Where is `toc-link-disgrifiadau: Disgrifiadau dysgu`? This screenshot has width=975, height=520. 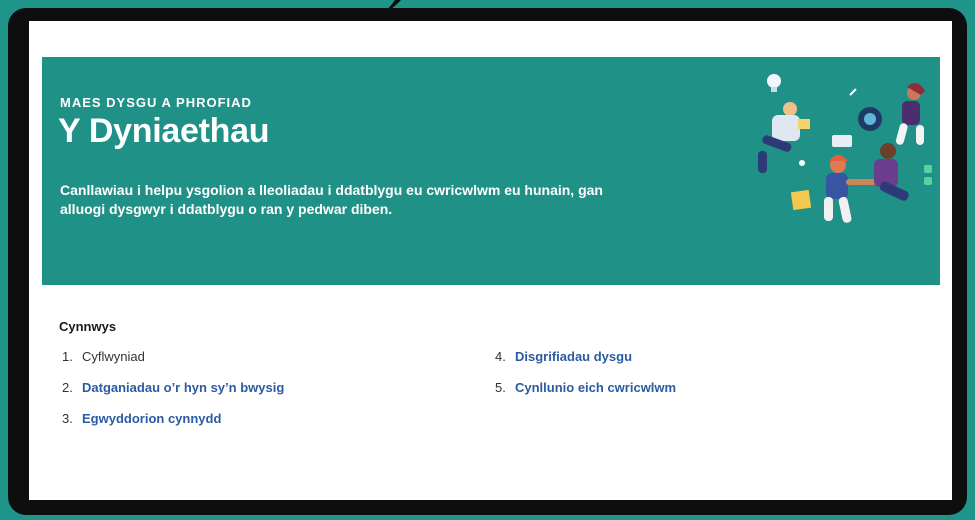 toc-link-disgrifiadau: Disgrifiadau dysgu is located at coordinates (573, 356).